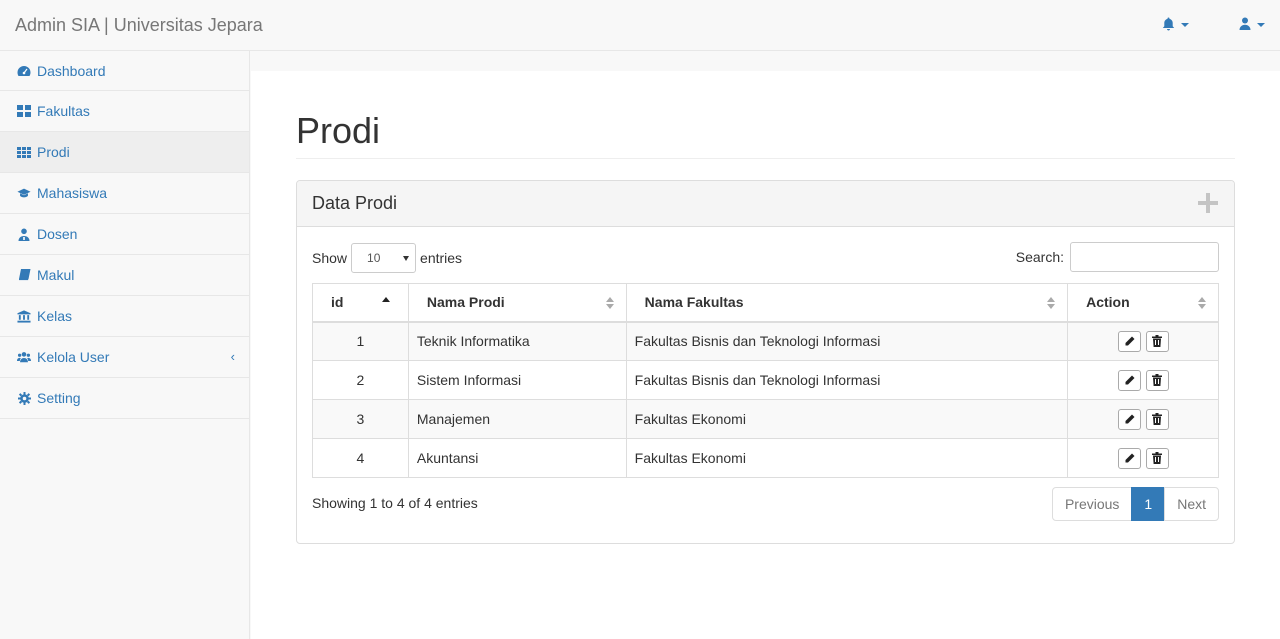  What do you see at coordinates (765, 458) in the screenshot?
I see `table-row: 4 Akuntansi Fakultas Ekonomi` at bounding box center [765, 458].